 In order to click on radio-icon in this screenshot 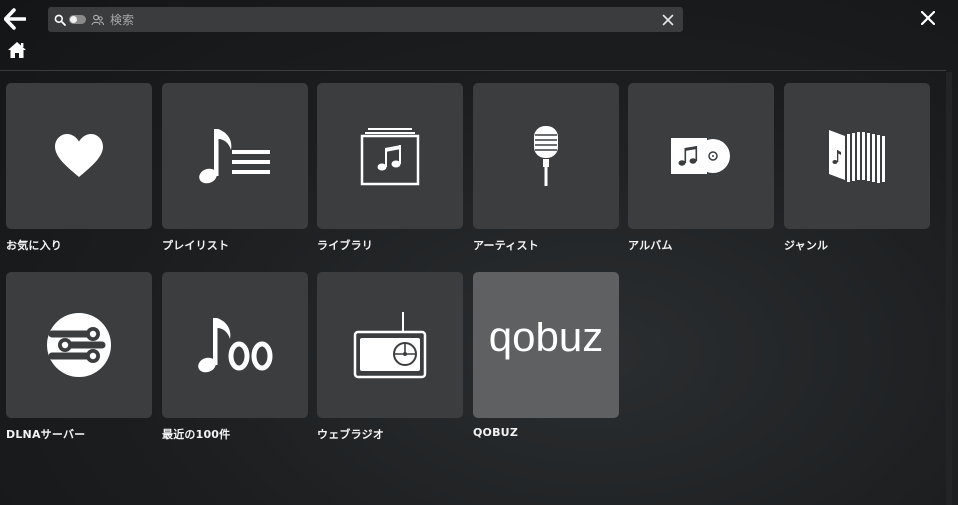, I will do `click(390, 345)`.